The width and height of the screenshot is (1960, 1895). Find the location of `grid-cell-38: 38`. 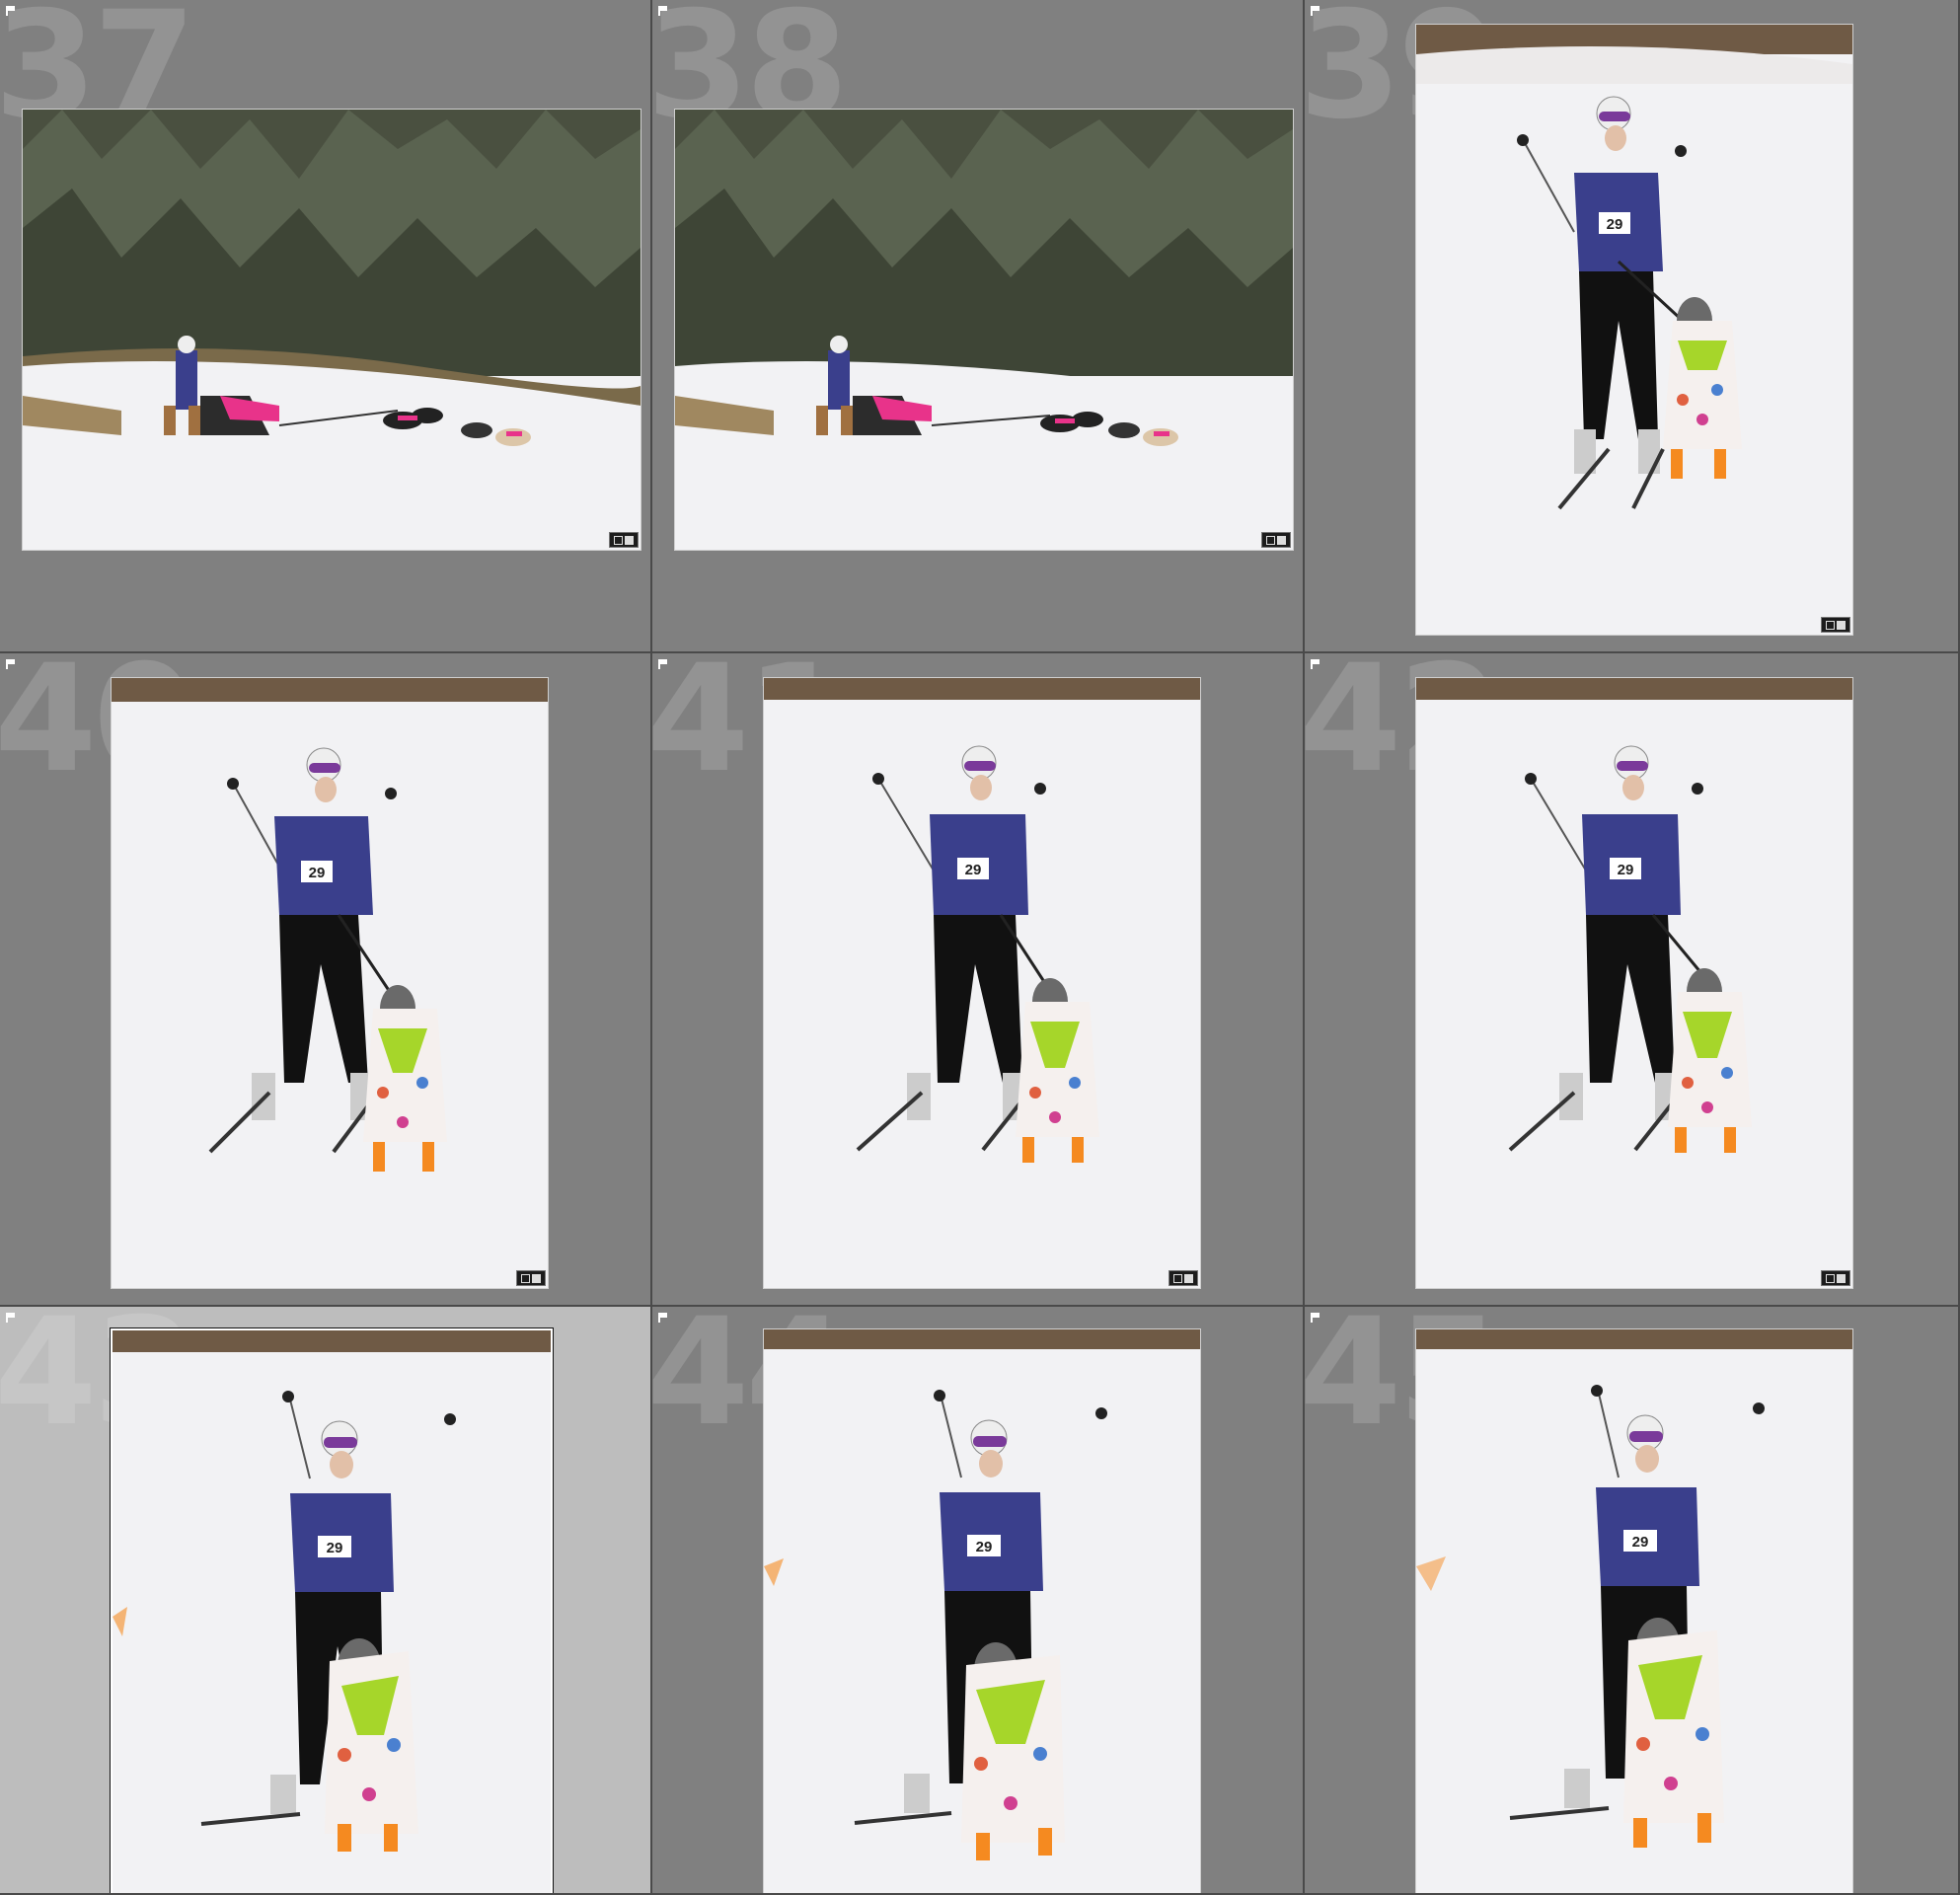

grid-cell-38: 38 is located at coordinates (978, 326).